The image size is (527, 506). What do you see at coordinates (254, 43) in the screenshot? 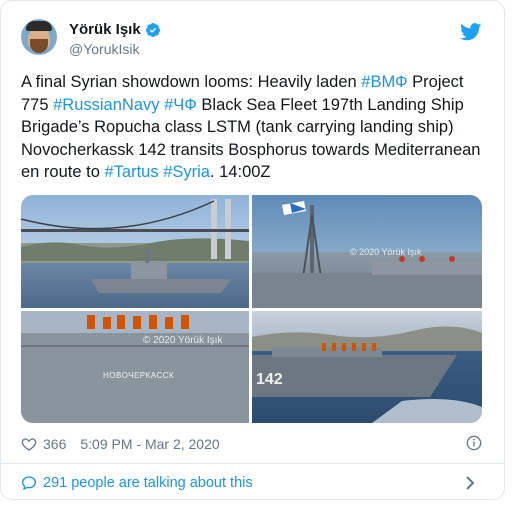
I see `tweet-header: Yörük Işık @YorukIsik` at bounding box center [254, 43].